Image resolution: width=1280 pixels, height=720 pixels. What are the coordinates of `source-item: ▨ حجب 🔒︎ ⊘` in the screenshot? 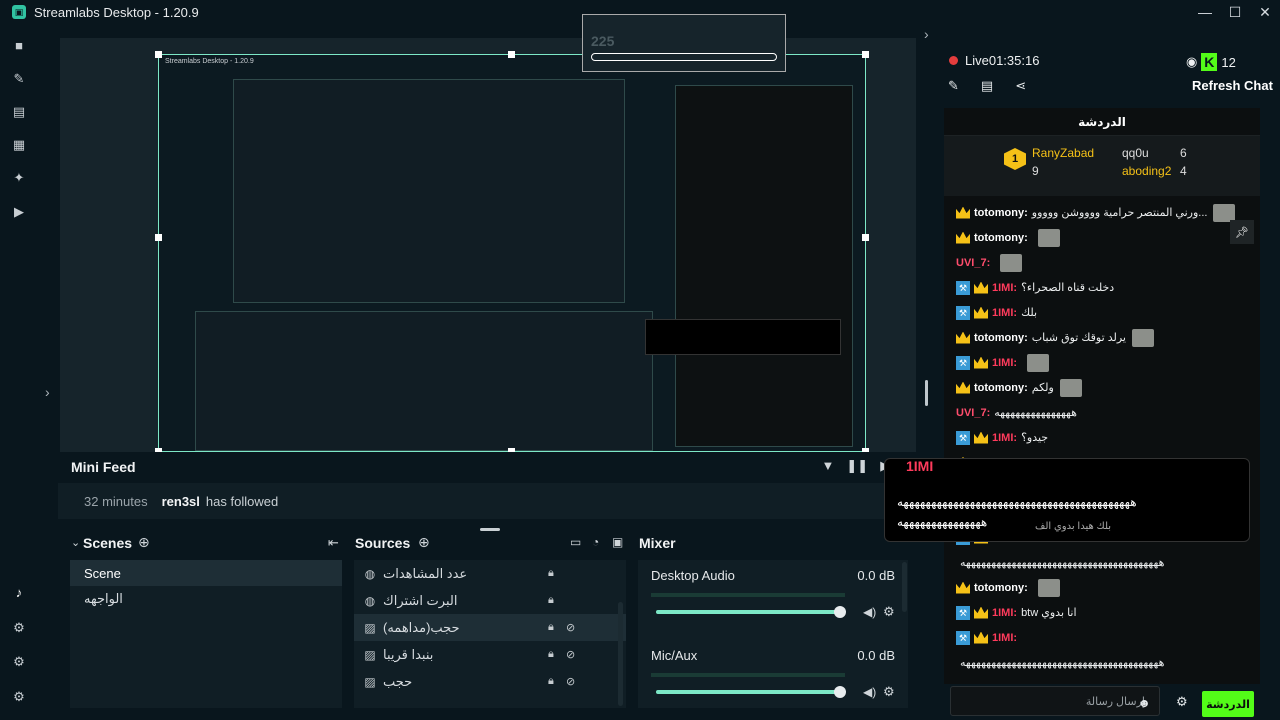 It's located at (490, 681).